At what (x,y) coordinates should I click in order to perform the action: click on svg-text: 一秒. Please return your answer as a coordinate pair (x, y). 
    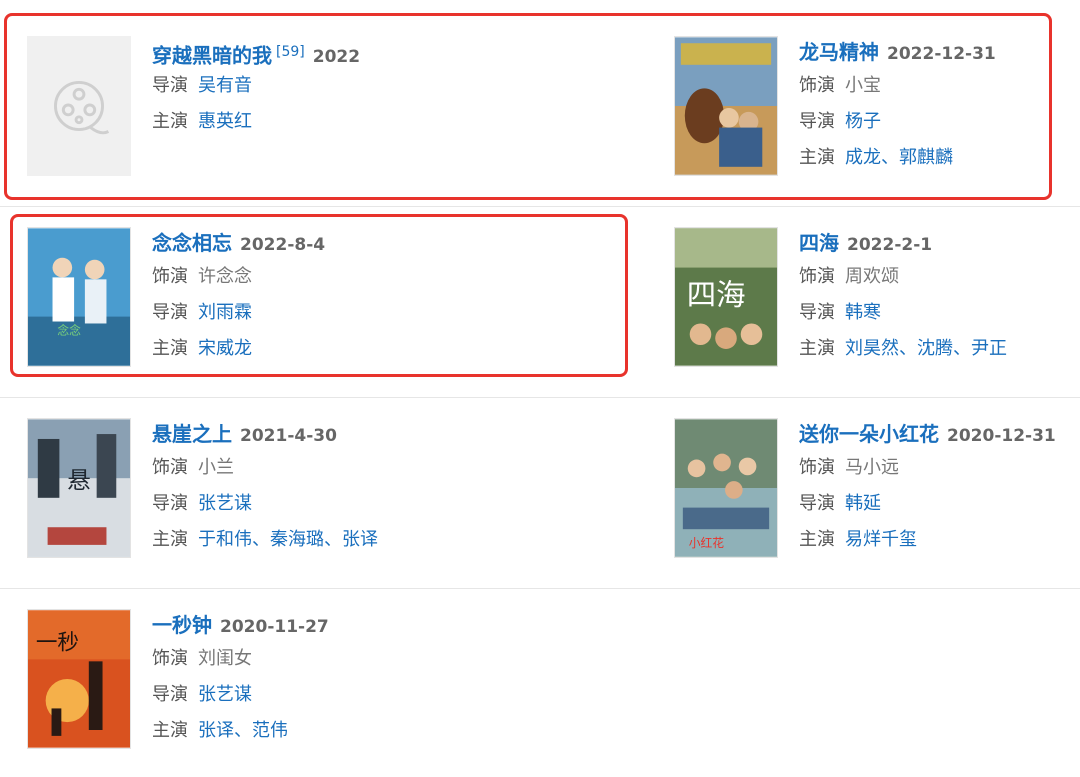
    Looking at the image, I should click on (57, 643).